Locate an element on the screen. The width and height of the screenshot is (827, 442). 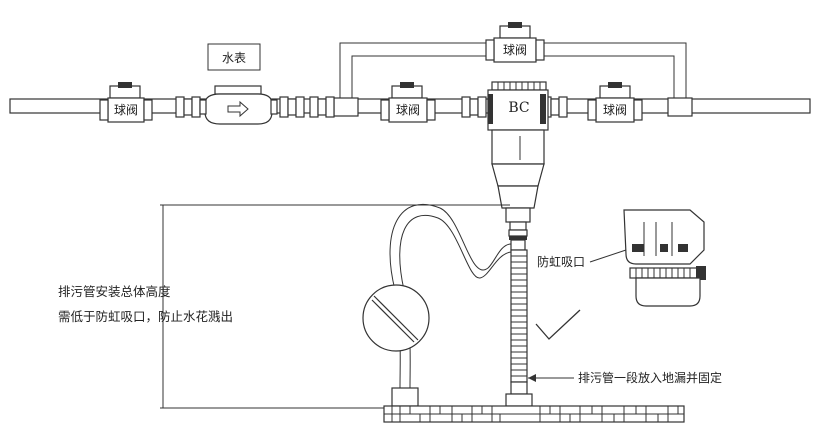
height-note-line1: 排污管安装总体高度 is located at coordinates (114, 291).